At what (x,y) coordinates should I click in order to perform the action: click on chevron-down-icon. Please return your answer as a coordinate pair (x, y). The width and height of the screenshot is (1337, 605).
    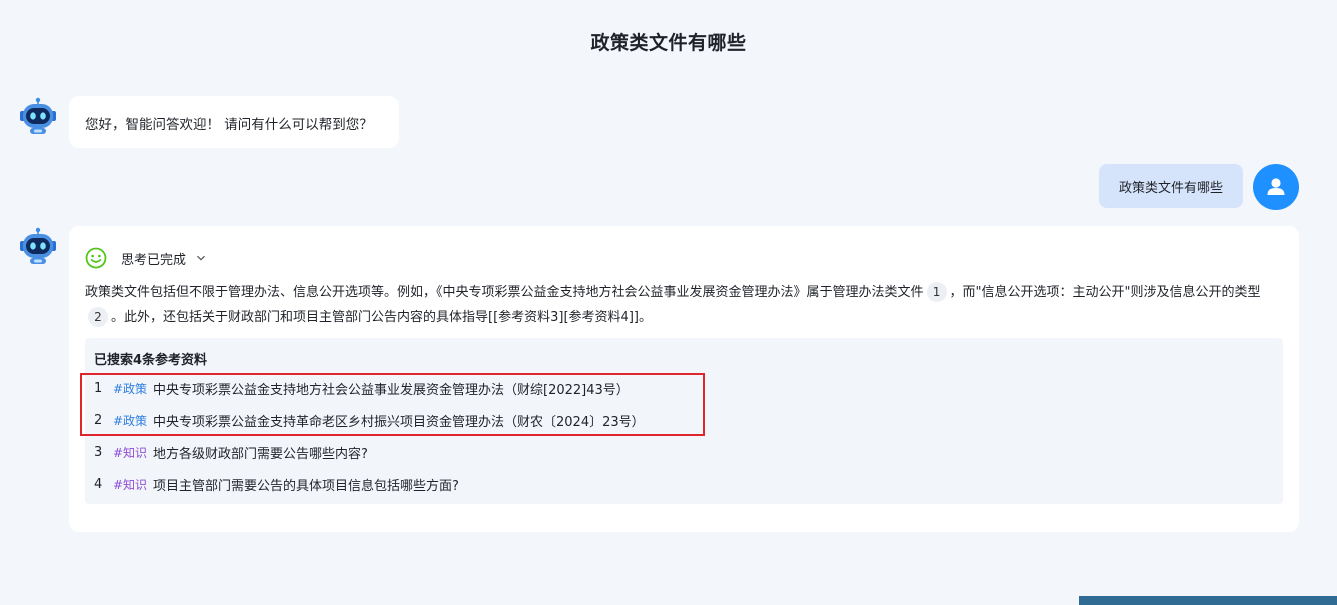
    Looking at the image, I should click on (201, 258).